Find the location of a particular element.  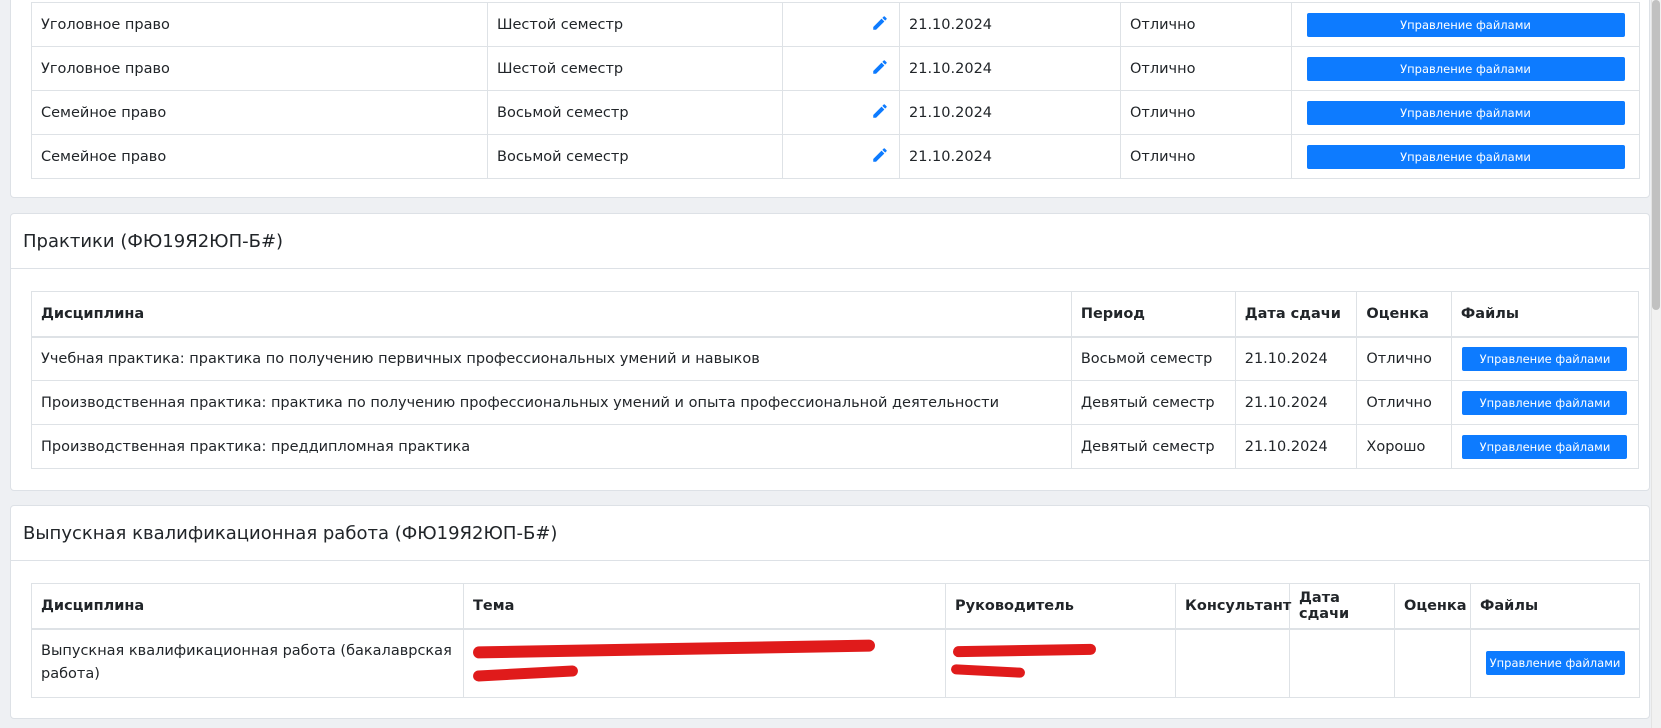

cell-grade is located at coordinates (1432, 663).